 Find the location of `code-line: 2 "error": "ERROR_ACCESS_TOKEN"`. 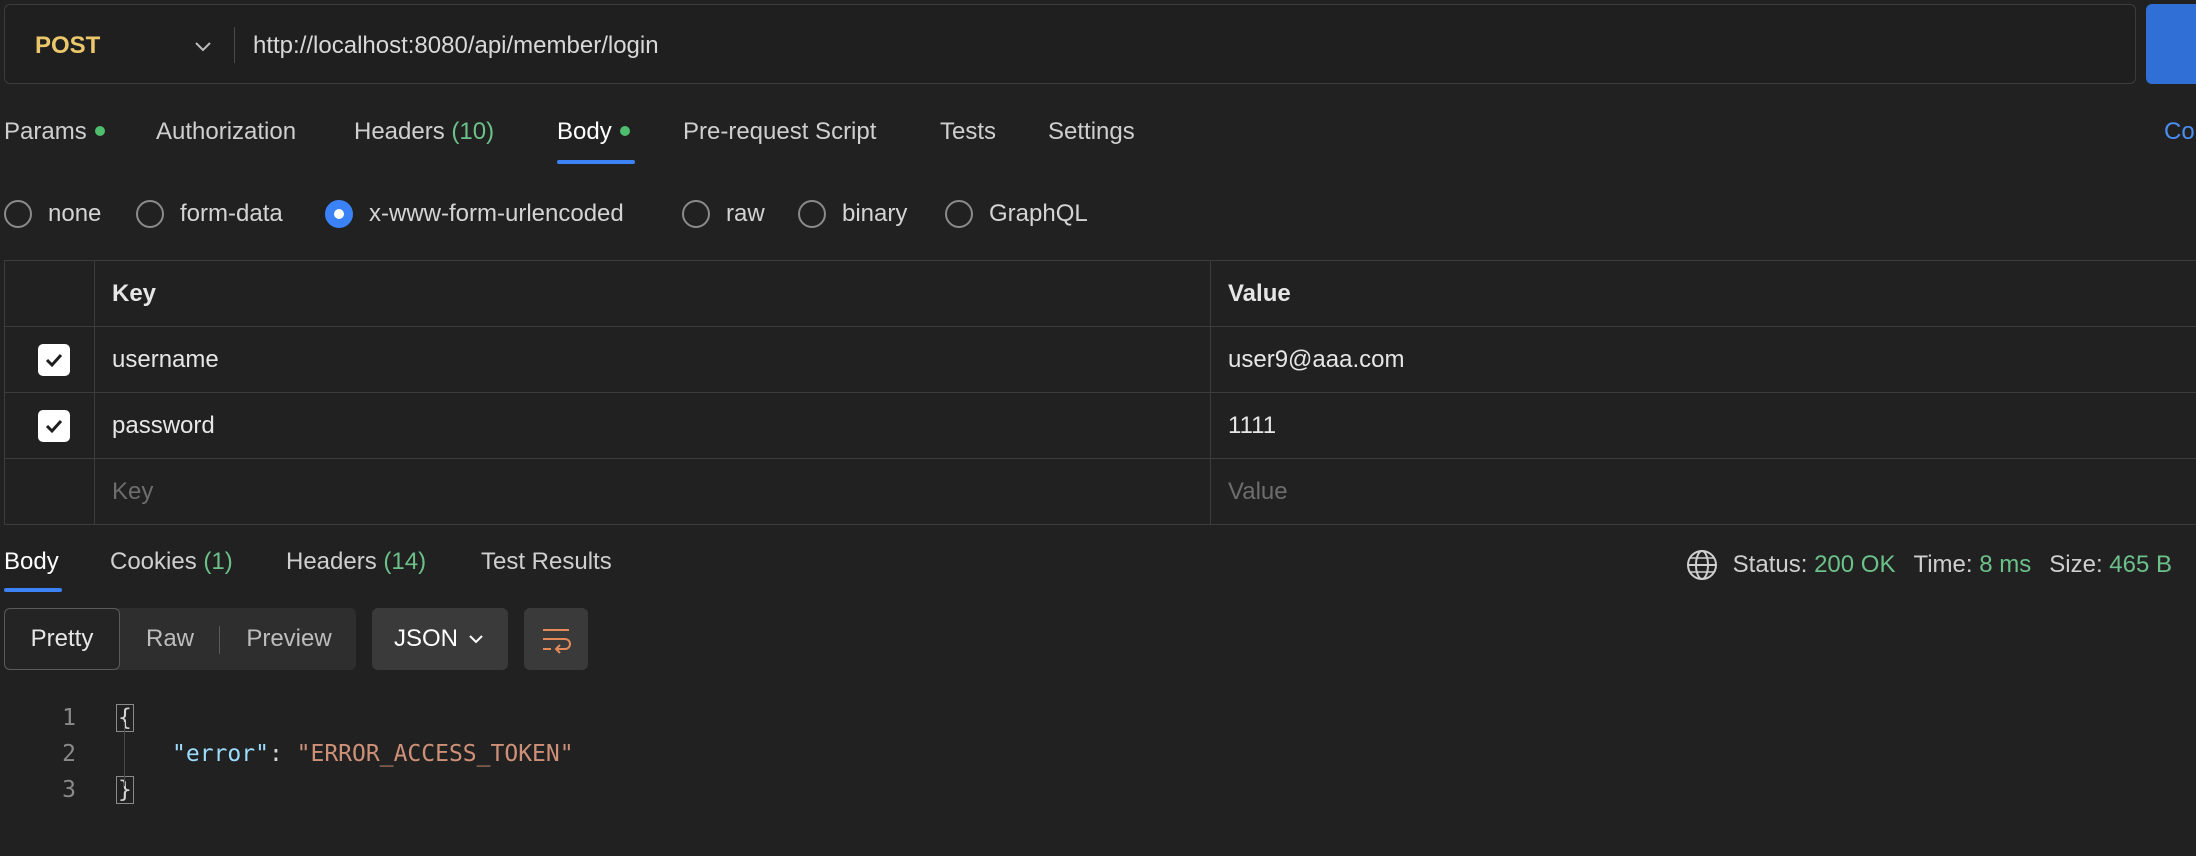

code-line: 2 "error": "ERROR_ACCESS_TOKEN" is located at coordinates (1098, 754).